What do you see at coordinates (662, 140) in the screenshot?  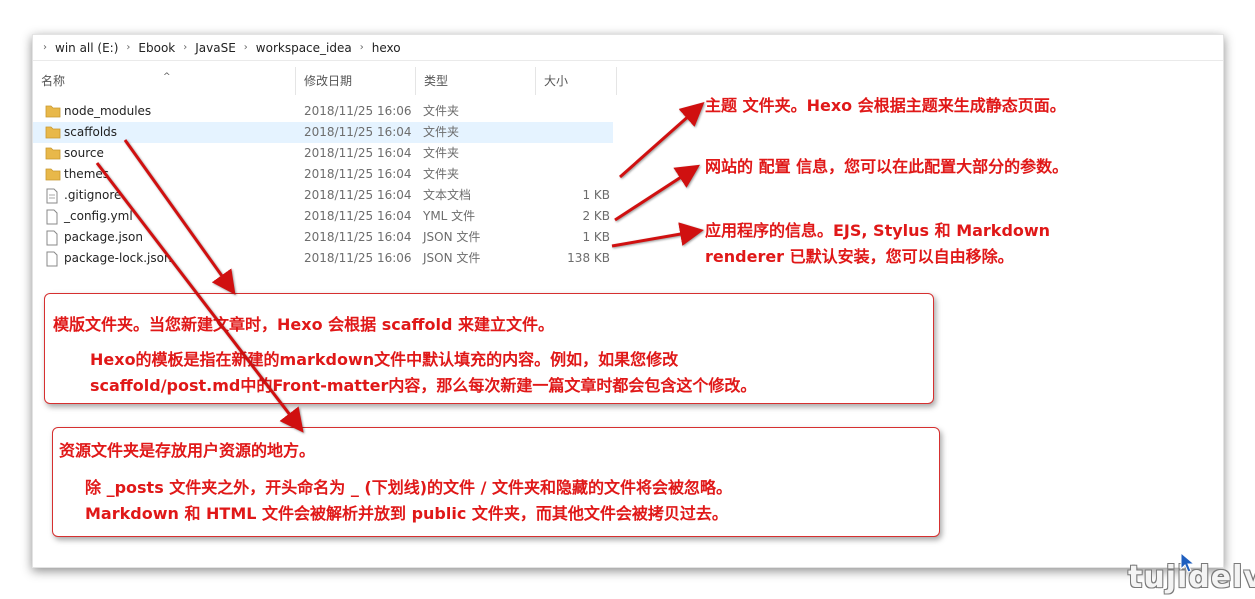 I see `arrow-themes` at bounding box center [662, 140].